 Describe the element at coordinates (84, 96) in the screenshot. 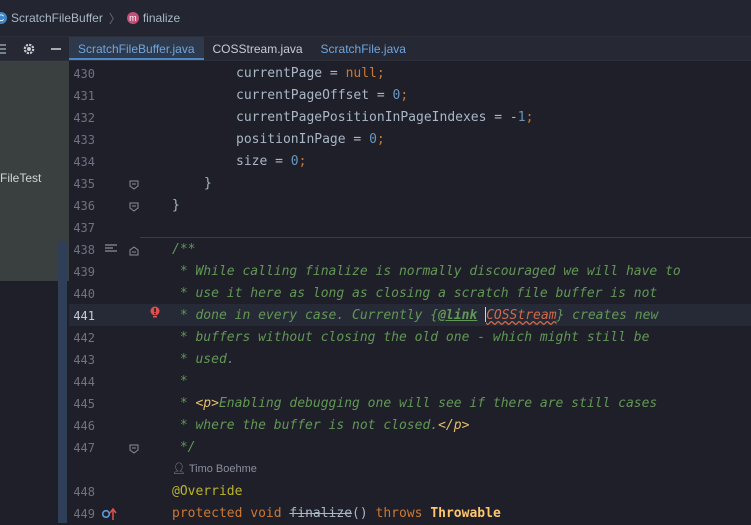

I see `line-number: 431` at that location.